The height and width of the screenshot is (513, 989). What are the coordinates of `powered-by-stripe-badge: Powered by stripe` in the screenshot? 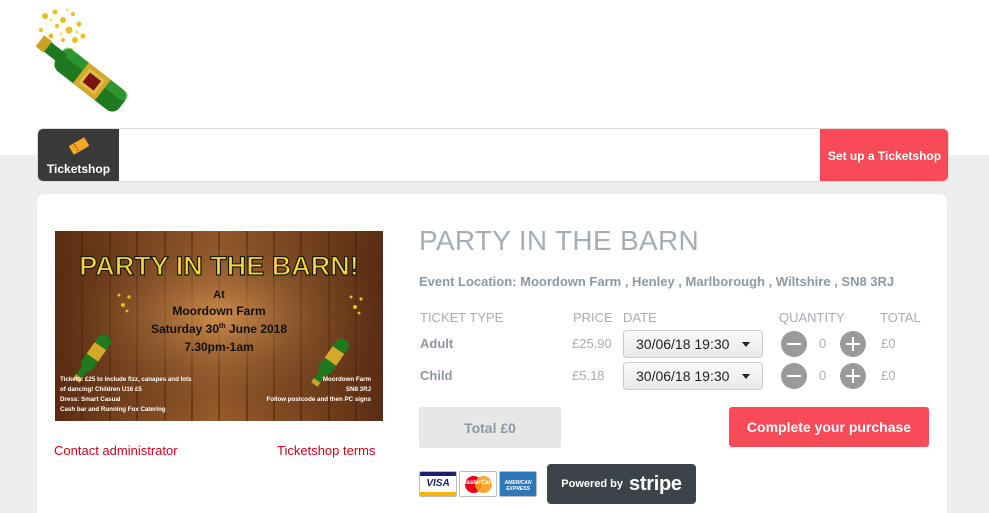 It's located at (621, 484).